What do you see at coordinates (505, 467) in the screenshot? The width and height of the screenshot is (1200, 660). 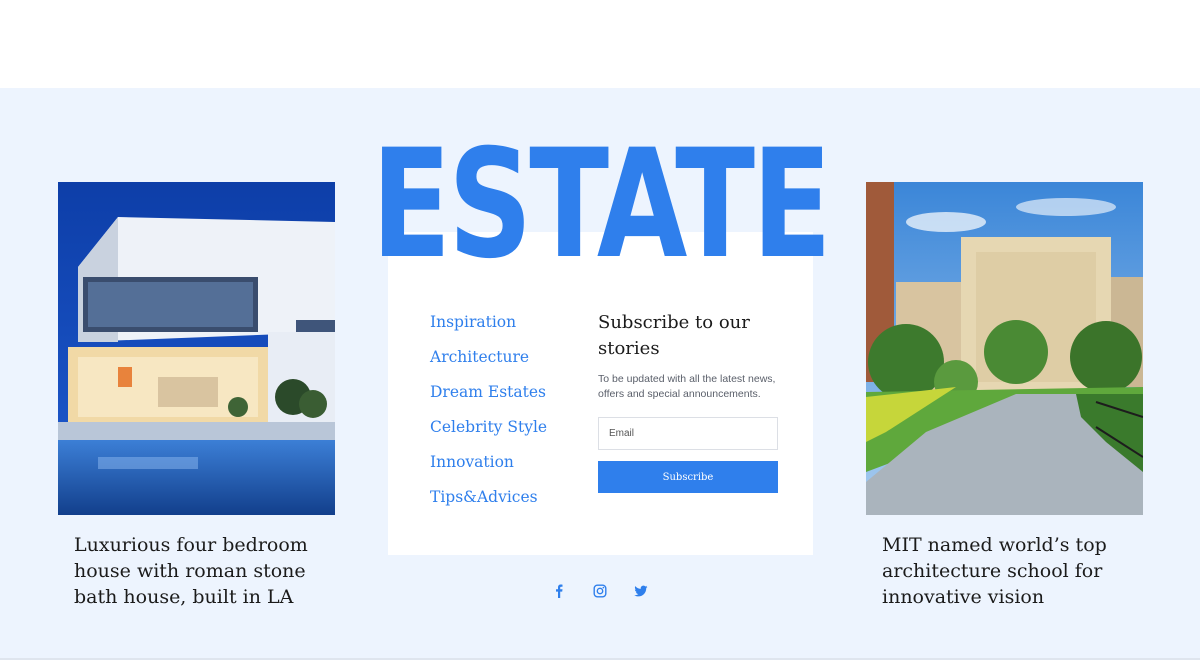 I see `nav-item-innovation: Innovation` at bounding box center [505, 467].